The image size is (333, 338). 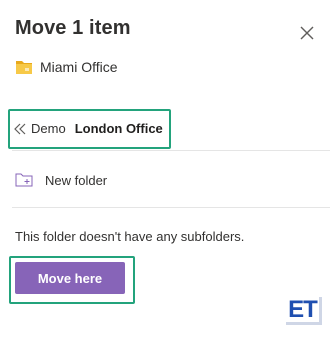 What do you see at coordinates (24, 67) in the screenshot?
I see `folder-icon` at bounding box center [24, 67].